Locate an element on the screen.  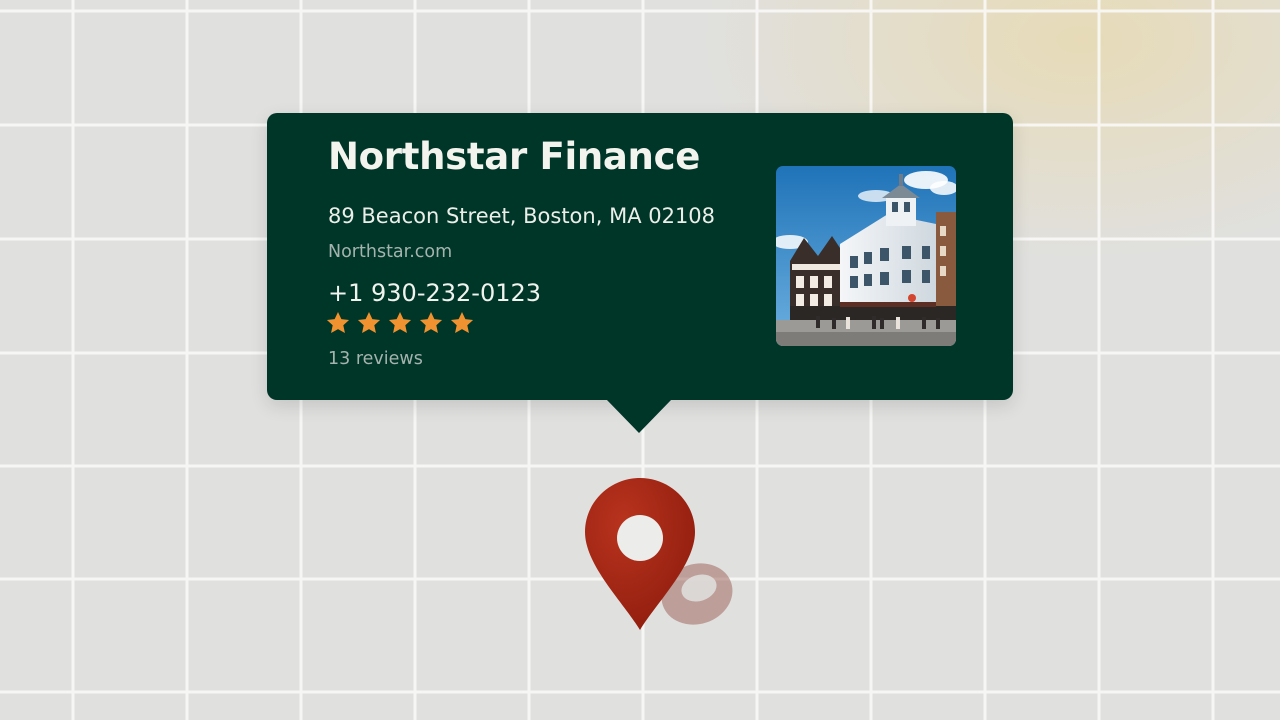
location-pin is located at coordinates (660, 555).